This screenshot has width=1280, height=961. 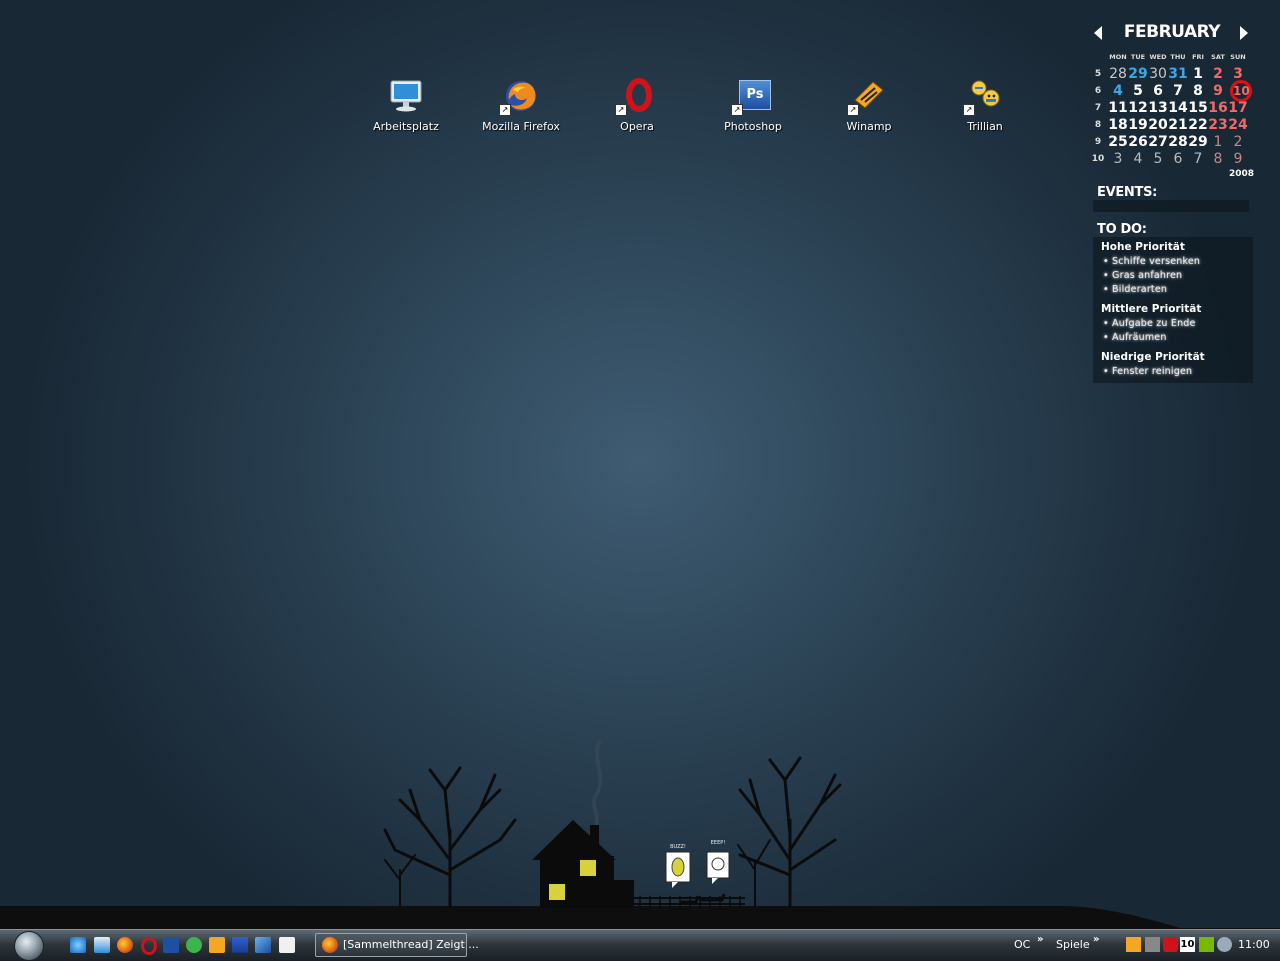 I want to click on todo-title: TO DO:, so click(x=1122, y=229).